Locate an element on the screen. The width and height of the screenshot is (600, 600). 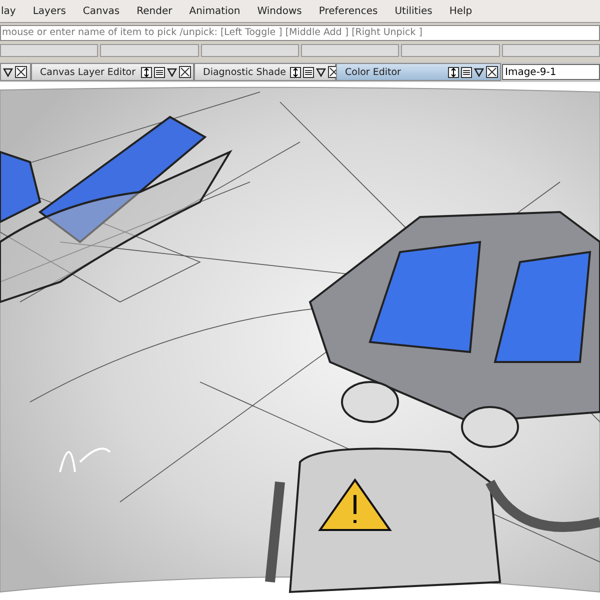
palette-tab: Color Editor is located at coordinates (418, 72).